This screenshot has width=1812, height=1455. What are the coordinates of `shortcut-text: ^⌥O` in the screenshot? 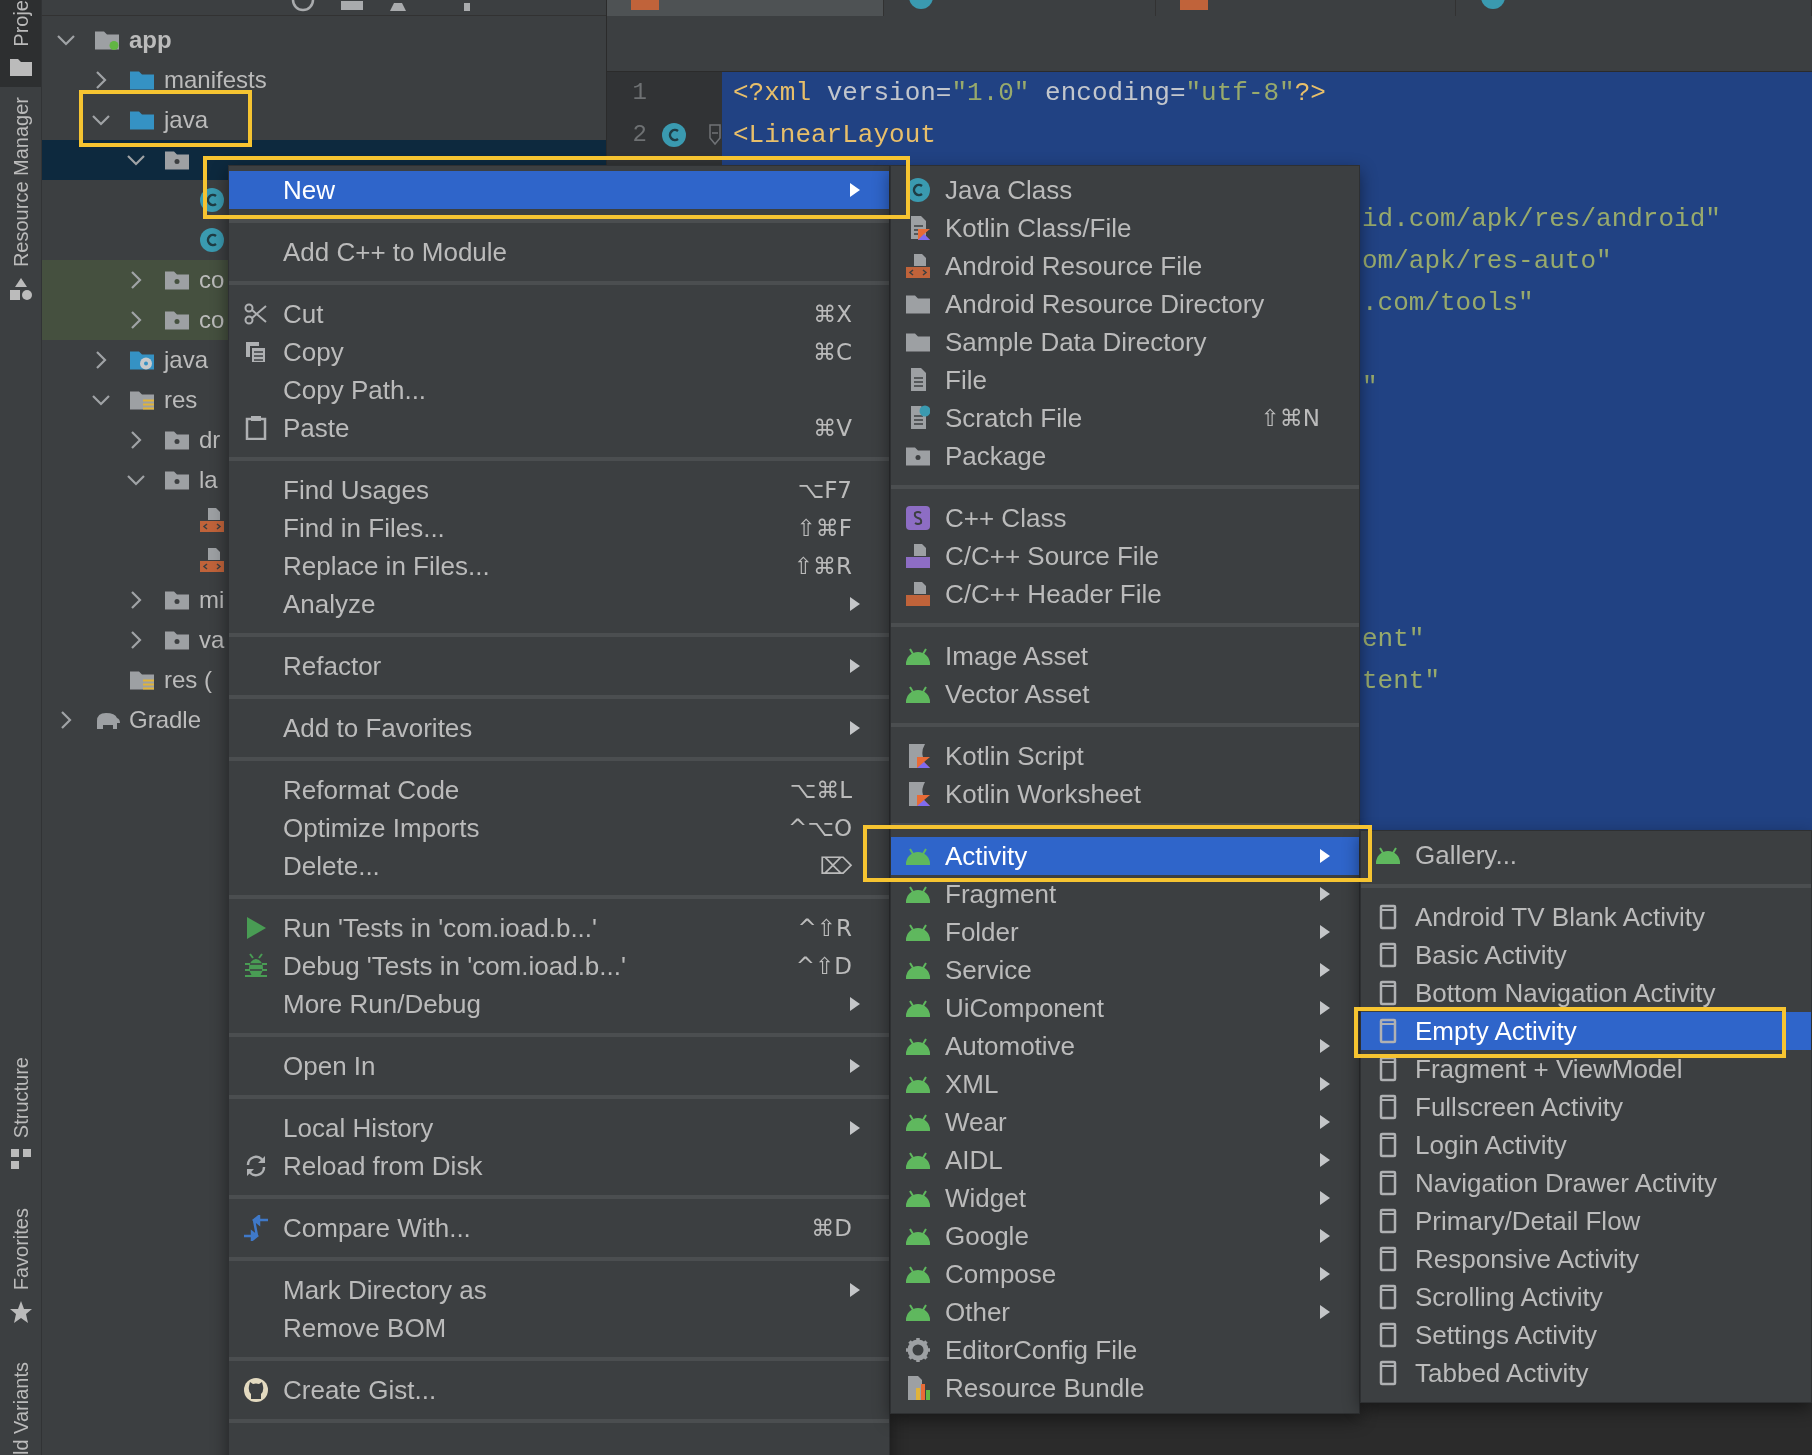 It's located at (820, 828).